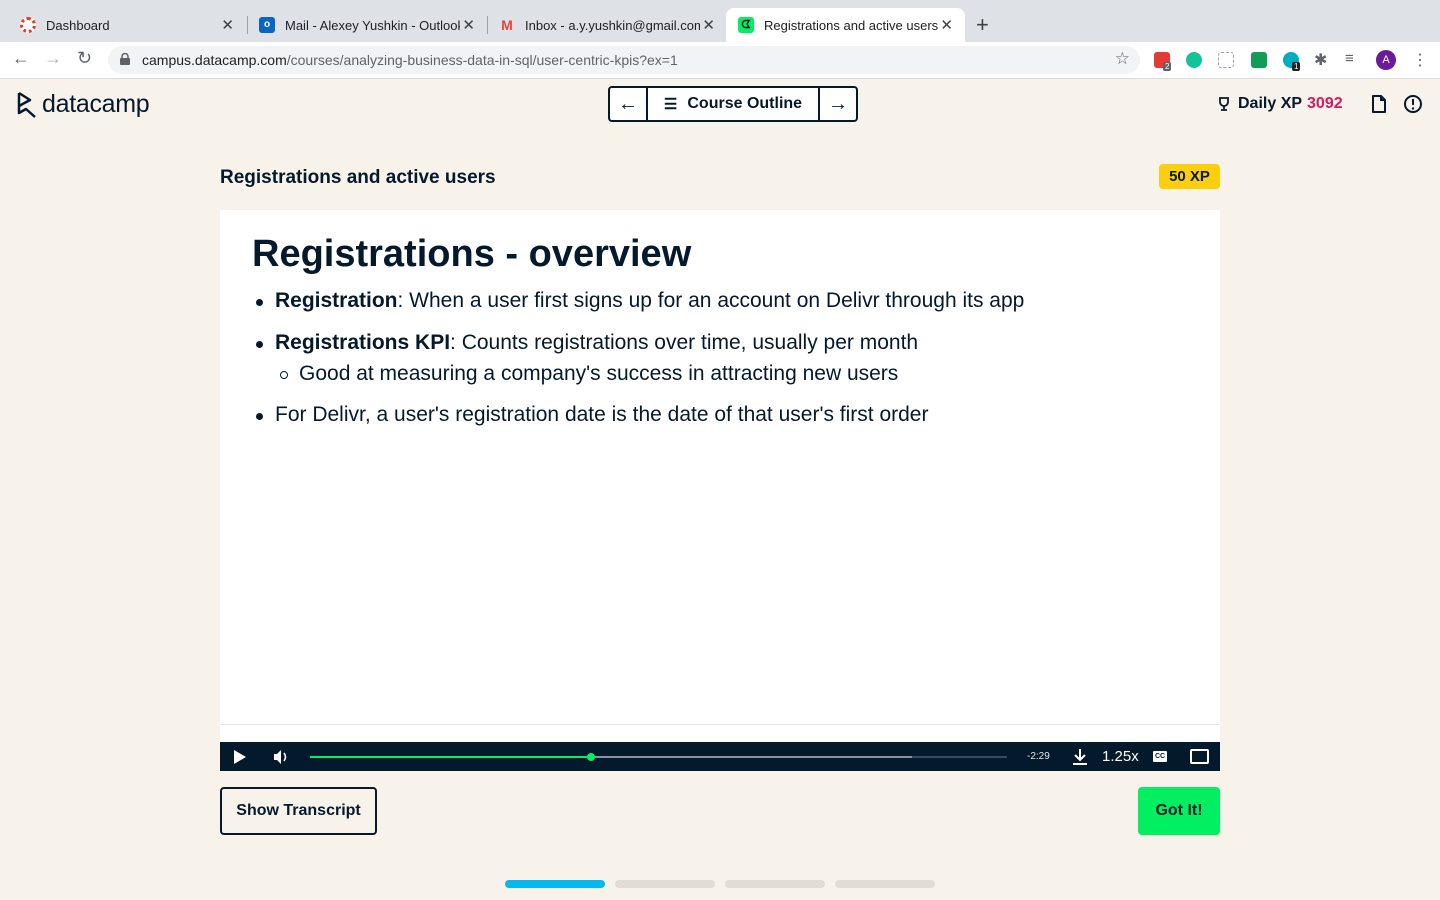  I want to click on bullet-term: Registration, so click(336, 300).